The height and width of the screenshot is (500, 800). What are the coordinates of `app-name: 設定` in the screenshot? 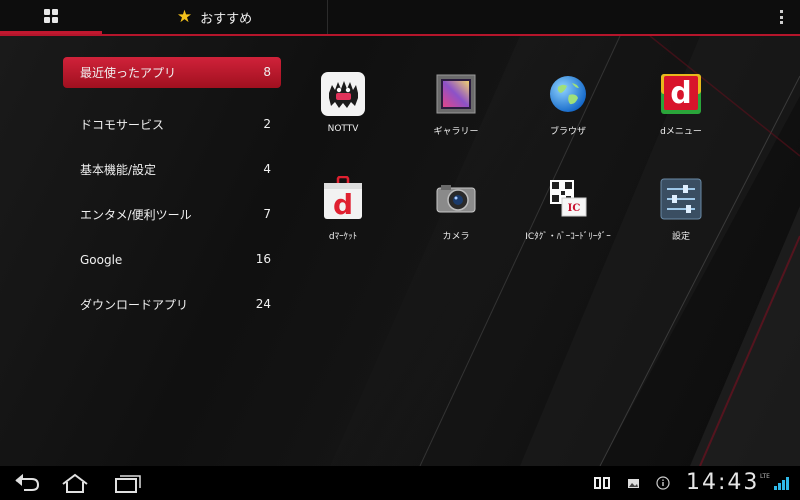 It's located at (680, 237).